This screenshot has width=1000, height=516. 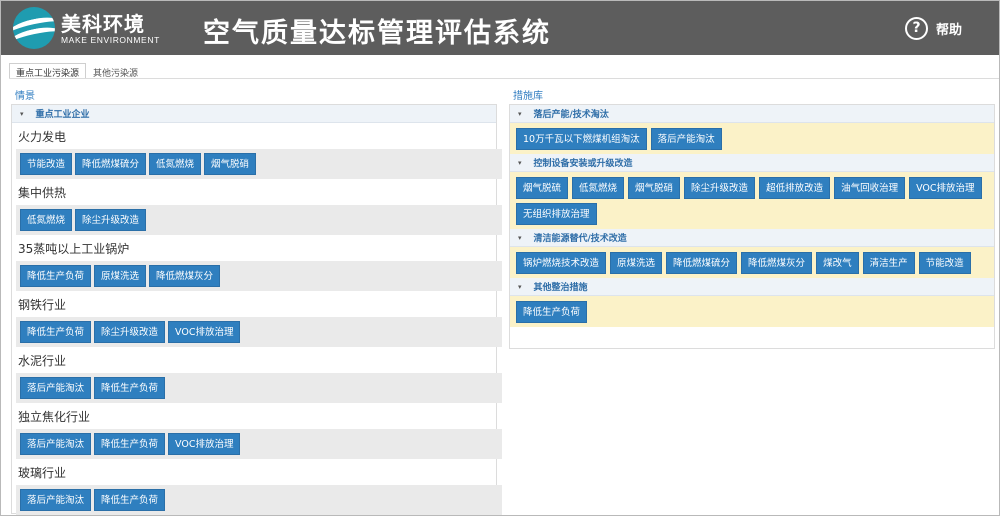 What do you see at coordinates (916, 28) in the screenshot?
I see `question-icon: ?` at bounding box center [916, 28].